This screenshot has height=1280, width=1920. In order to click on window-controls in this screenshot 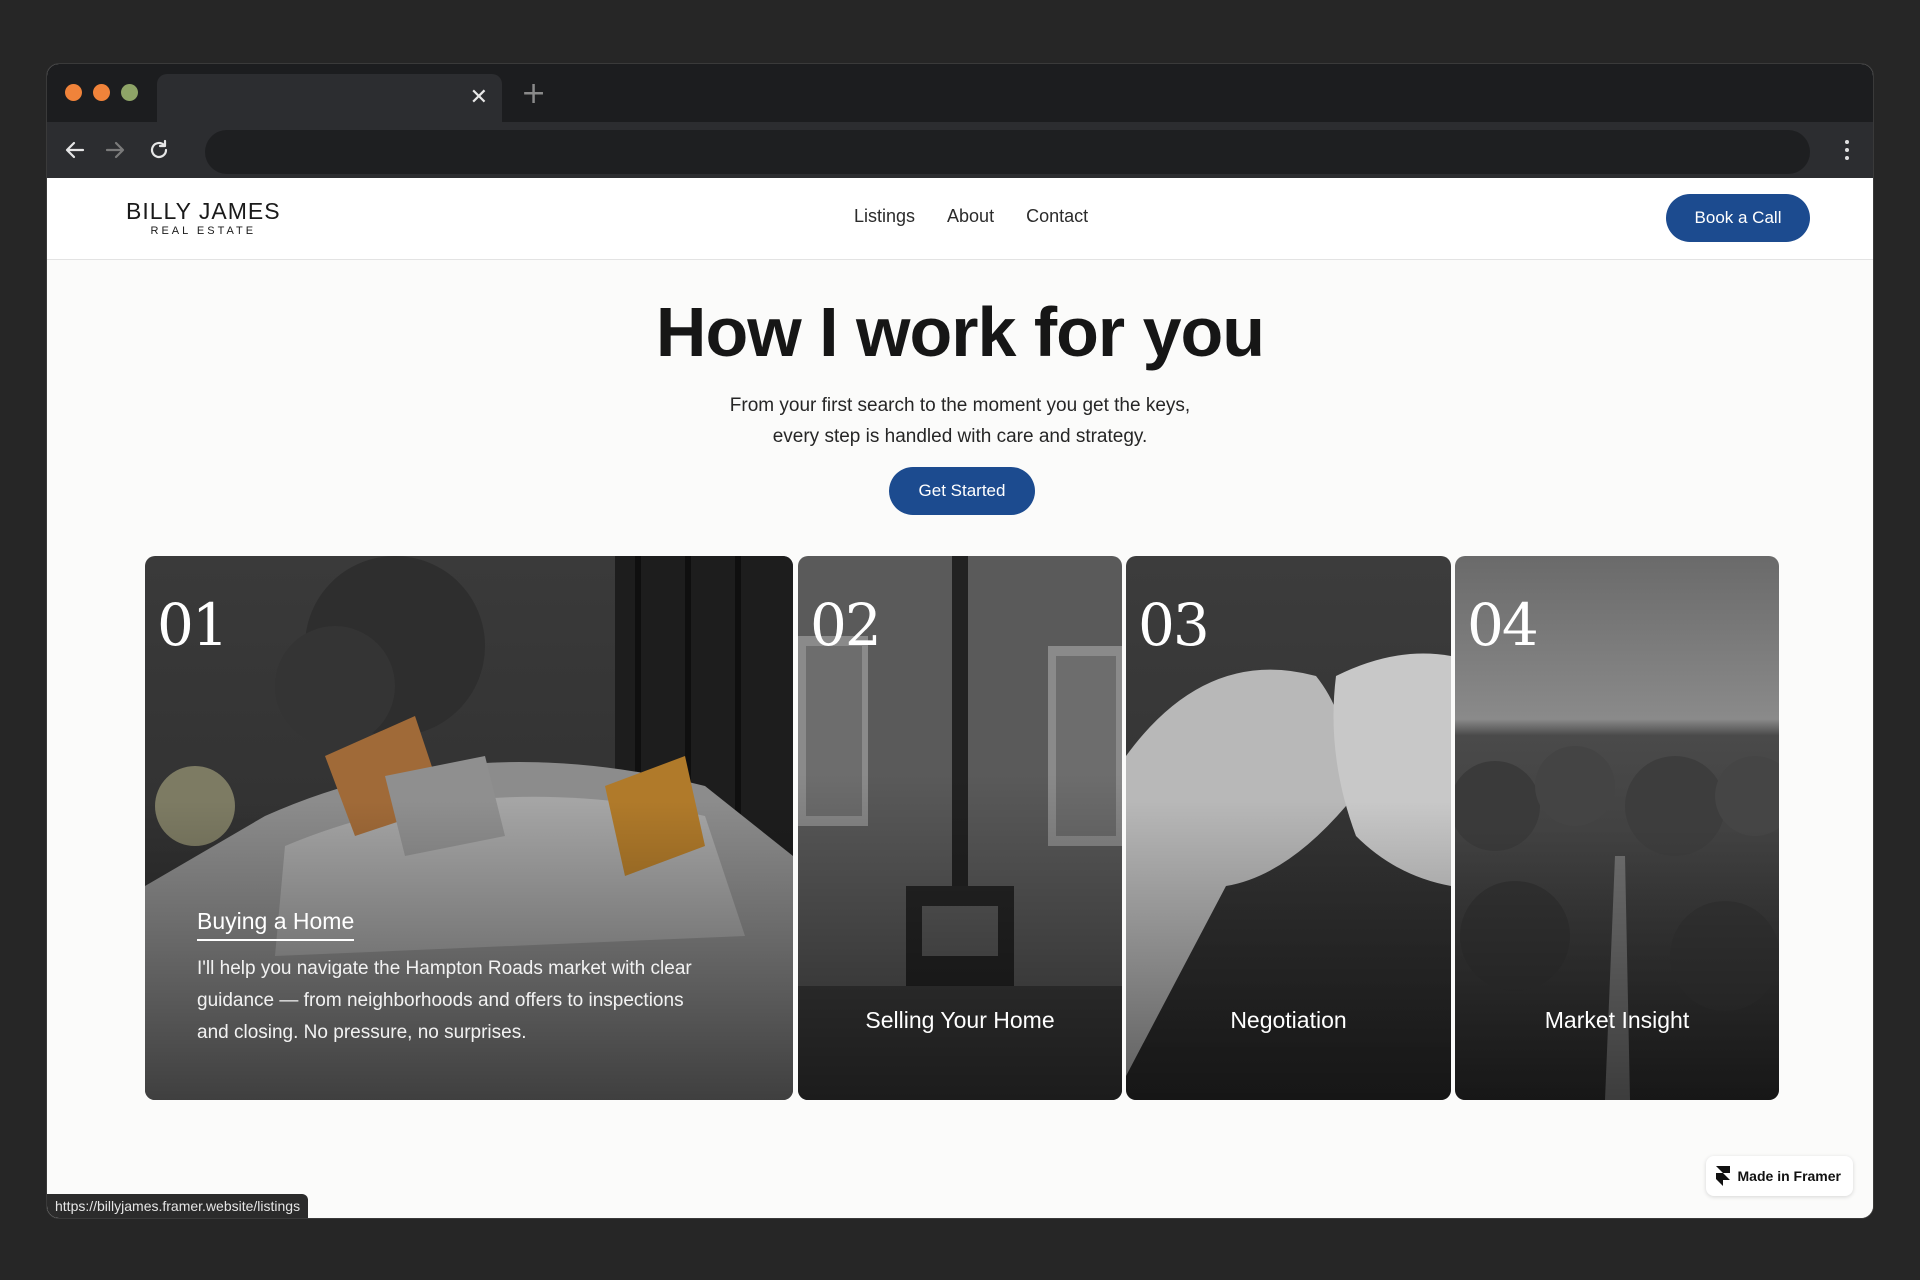, I will do `click(101, 92)`.